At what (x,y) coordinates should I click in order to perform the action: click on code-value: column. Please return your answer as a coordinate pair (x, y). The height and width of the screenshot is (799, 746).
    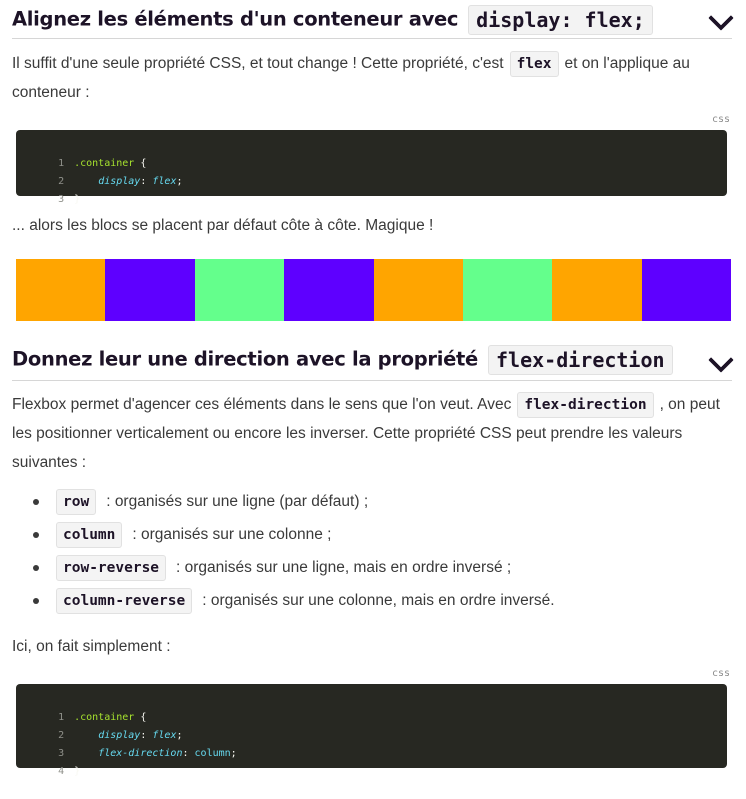
    Looking at the image, I should click on (212, 753).